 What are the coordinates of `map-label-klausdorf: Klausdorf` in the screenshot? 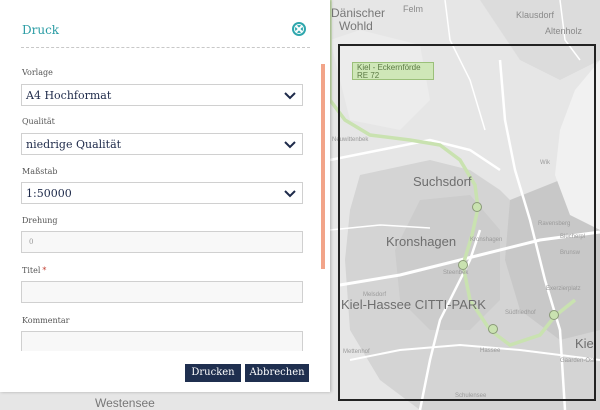 It's located at (535, 15).